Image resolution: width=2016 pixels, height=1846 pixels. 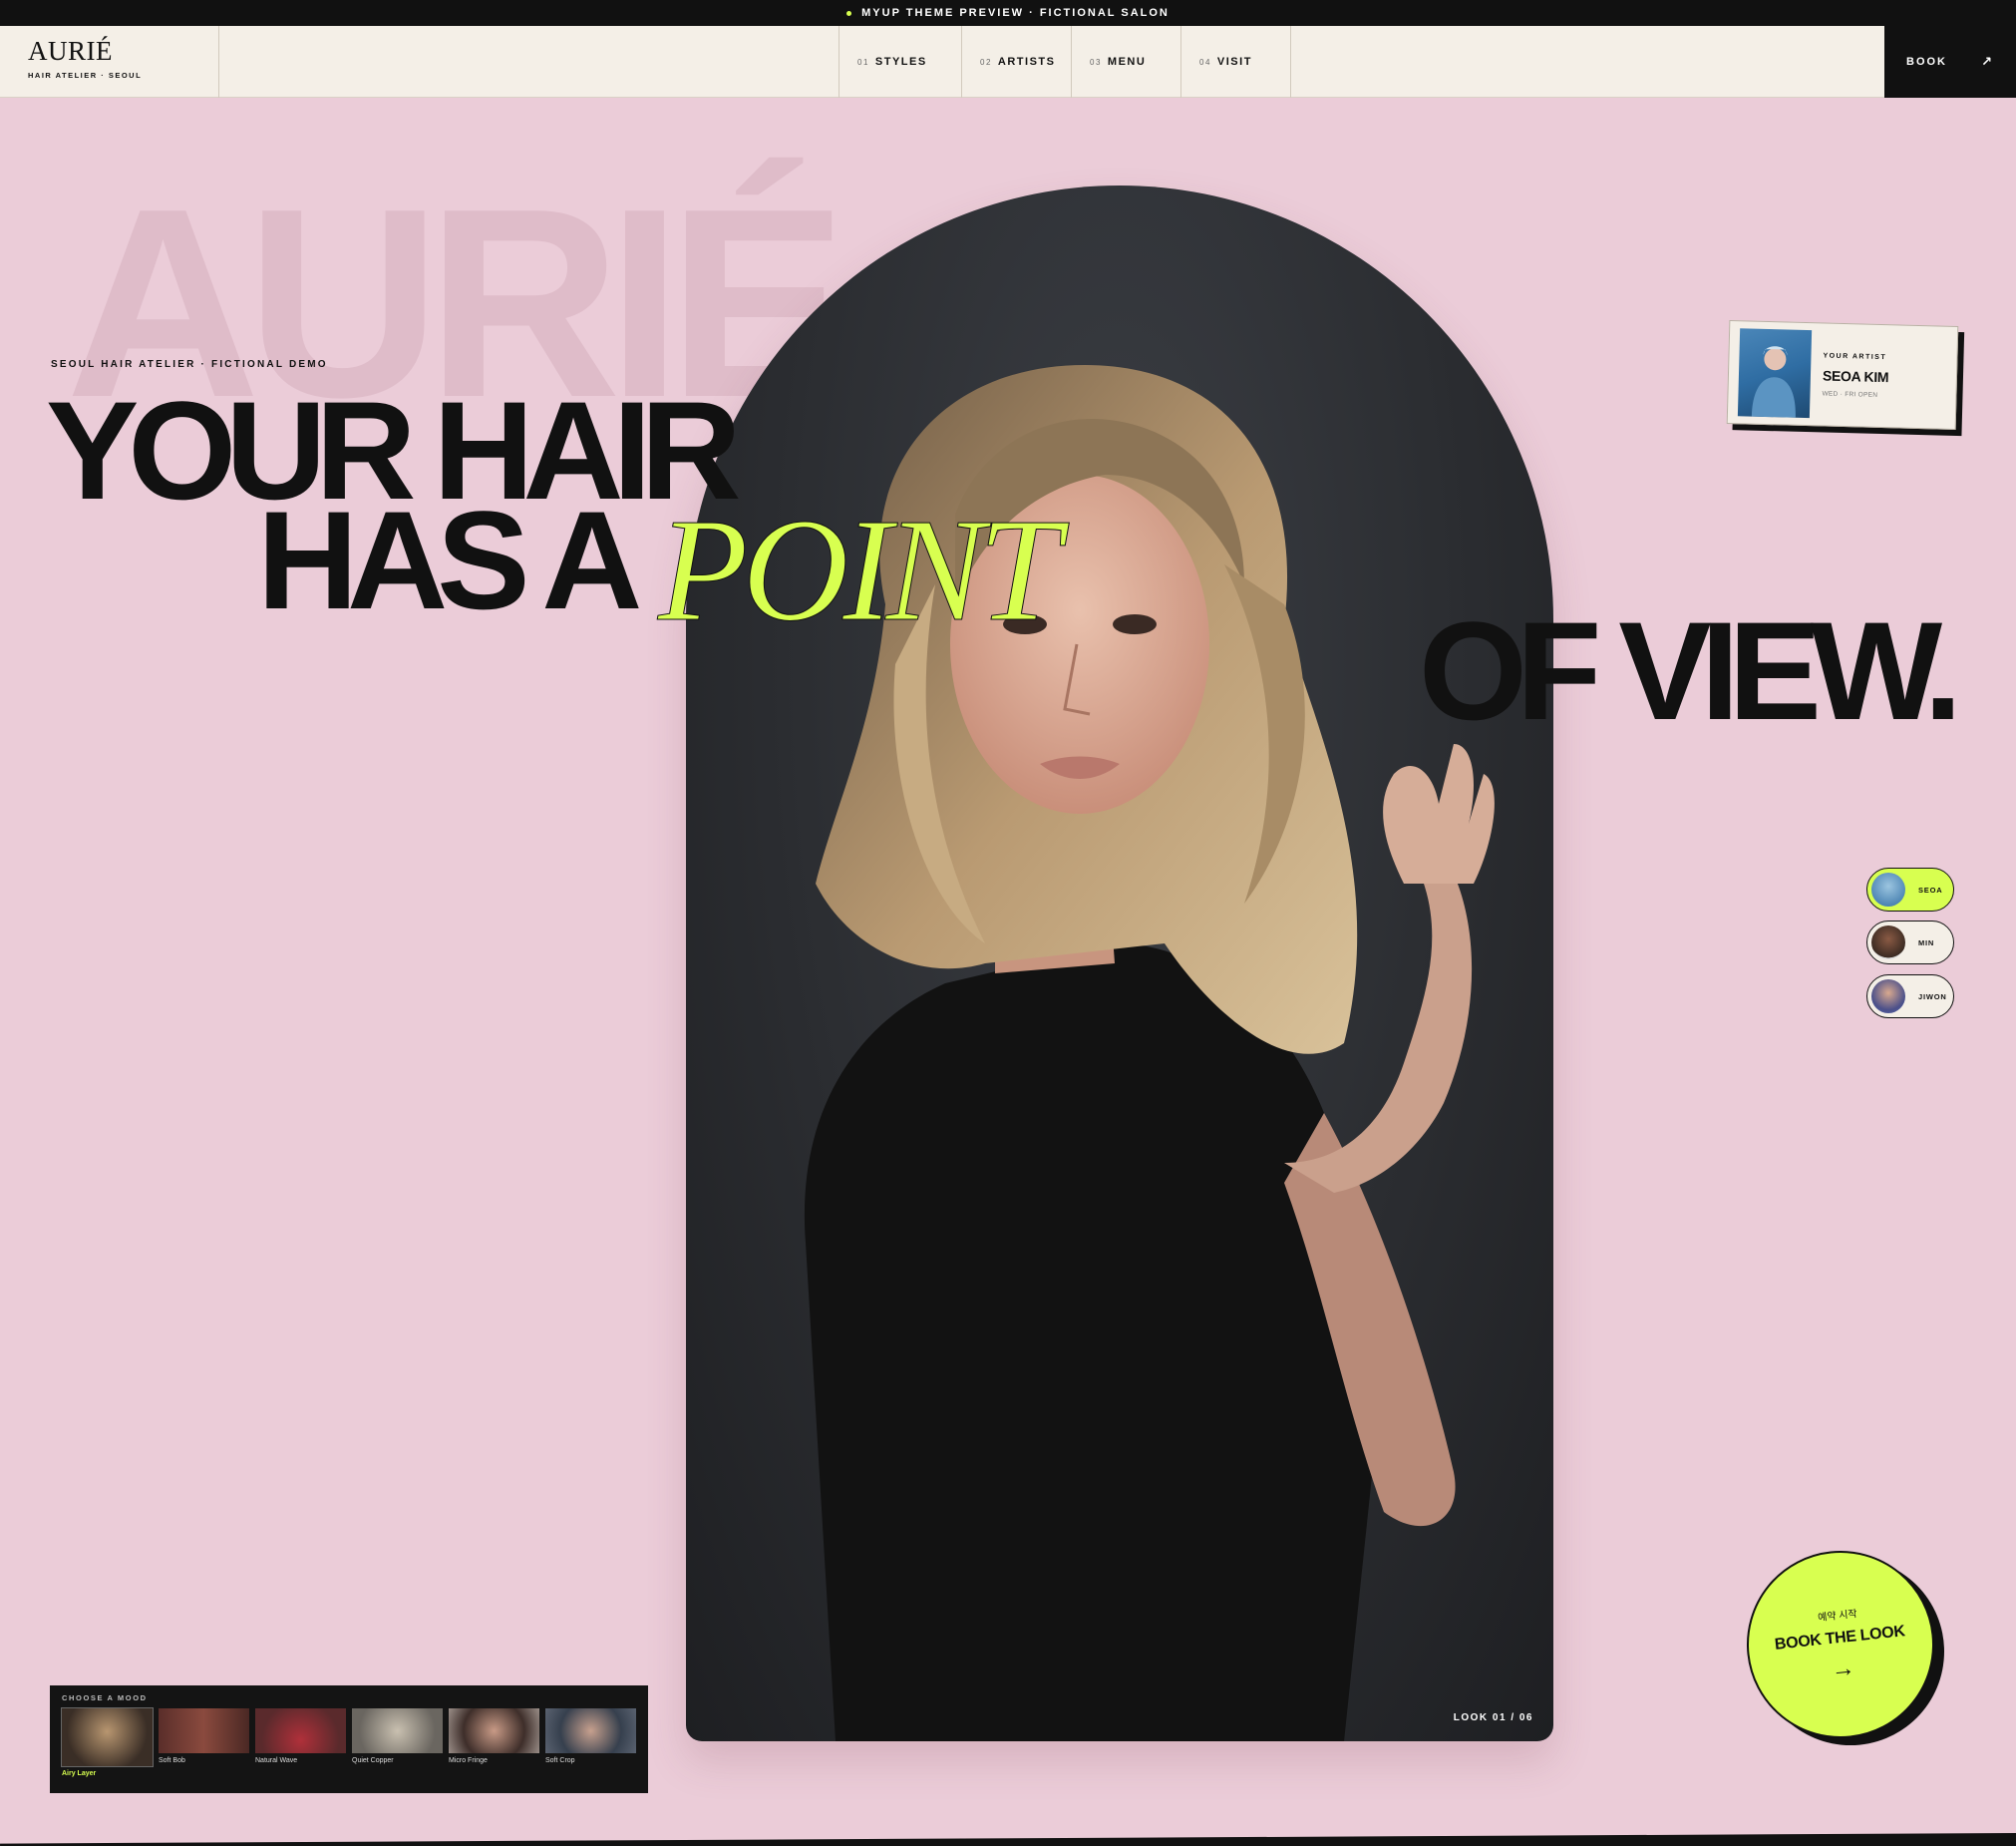 I want to click on arrow-right-icon: →, so click(x=1843, y=1668).